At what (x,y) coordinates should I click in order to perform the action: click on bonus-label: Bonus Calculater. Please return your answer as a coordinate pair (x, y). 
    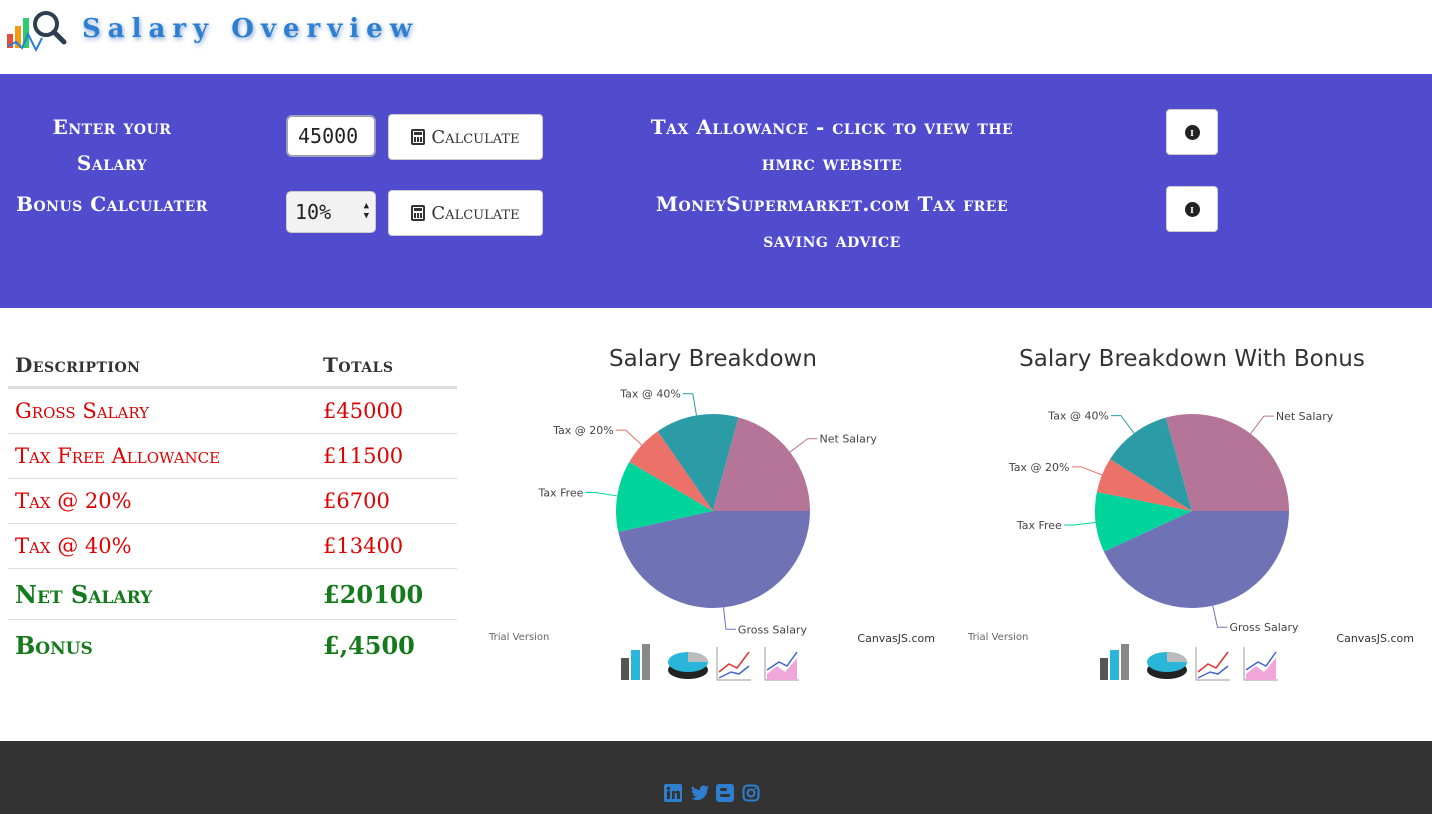
    Looking at the image, I should click on (112, 204).